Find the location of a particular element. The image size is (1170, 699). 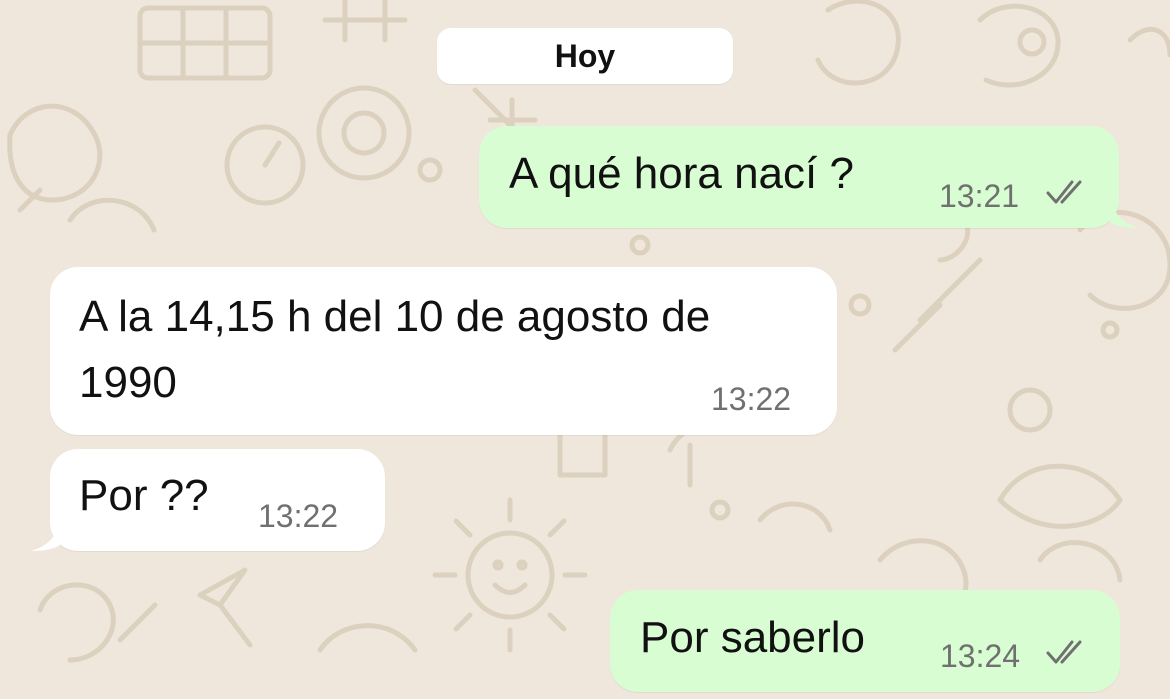

message-text-line: 1990 is located at coordinates (128, 382).